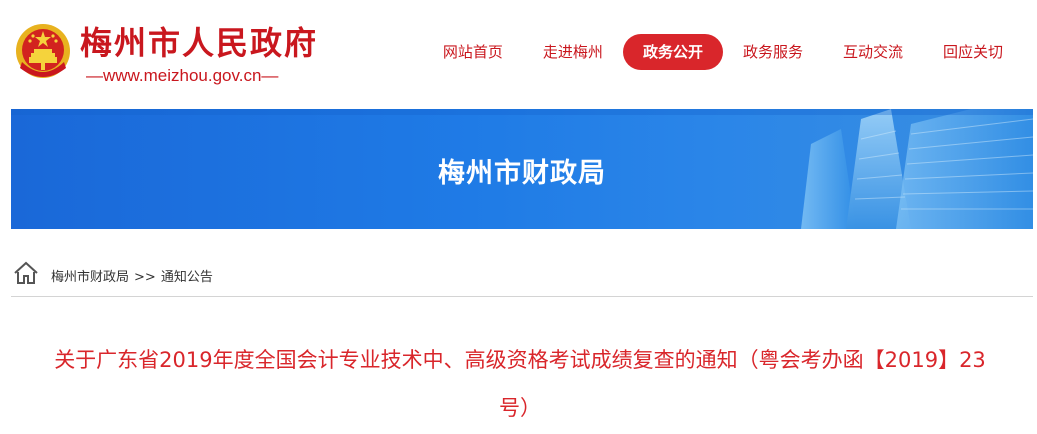 The height and width of the screenshot is (434, 1037). What do you see at coordinates (873, 52) in the screenshot?
I see `nav-item-interaction: 互动交流` at bounding box center [873, 52].